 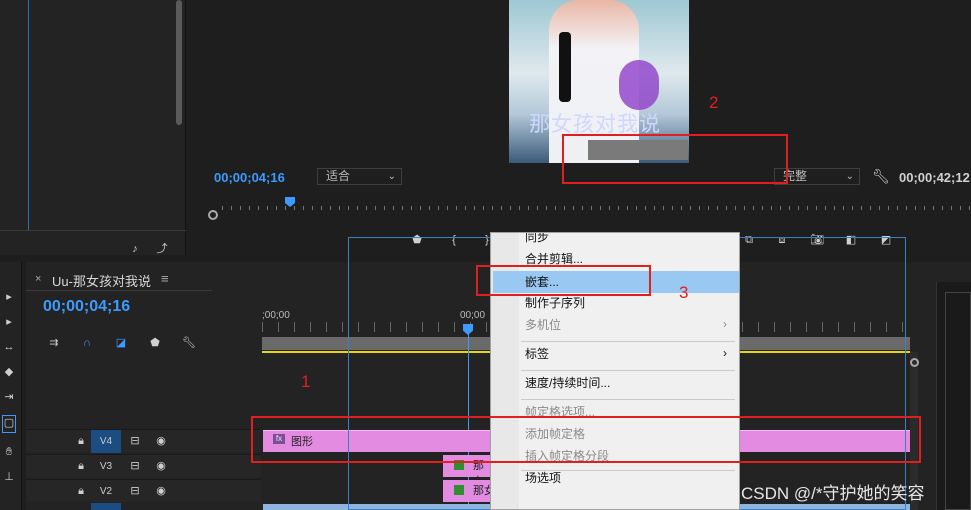 I want to click on program-scrubber, so click(x=589, y=208).